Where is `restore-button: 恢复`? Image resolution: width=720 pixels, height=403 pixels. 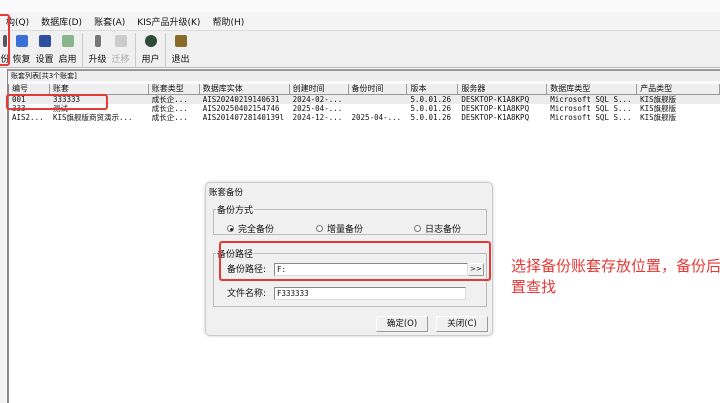
restore-button: 恢复 is located at coordinates (21, 48).